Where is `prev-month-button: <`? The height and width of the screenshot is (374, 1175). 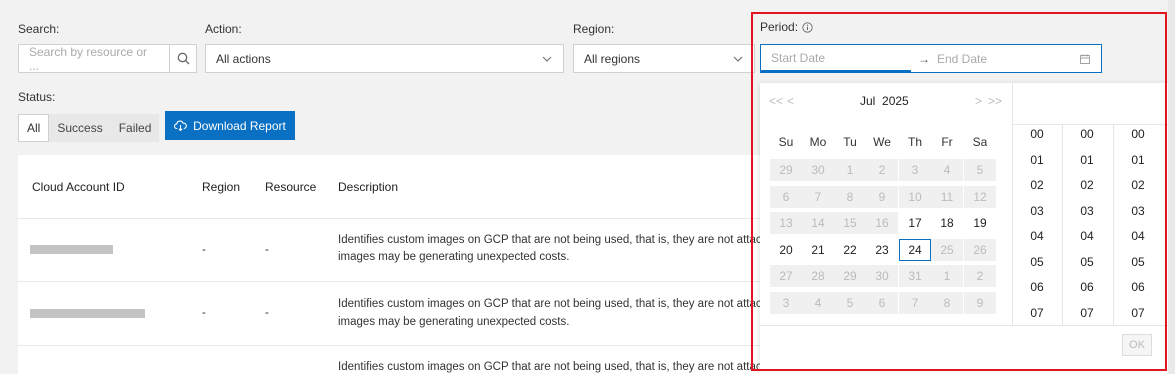
prev-month-button: < is located at coordinates (790, 101).